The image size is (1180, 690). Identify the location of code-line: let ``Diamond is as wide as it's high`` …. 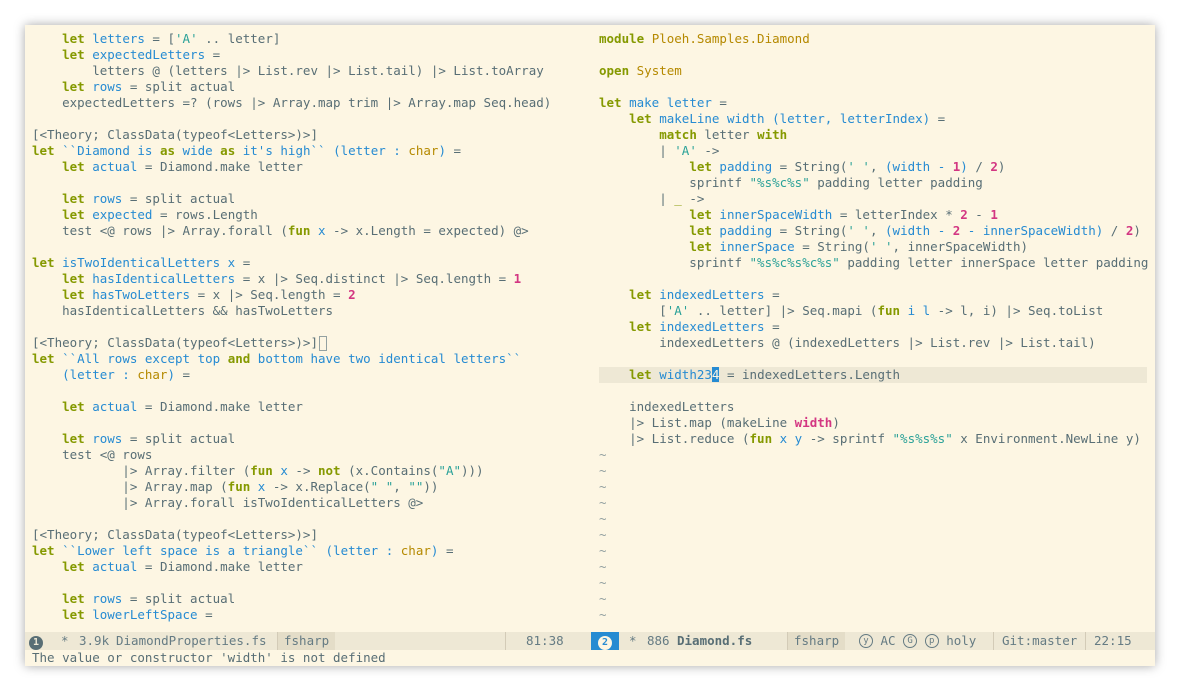
(291, 151).